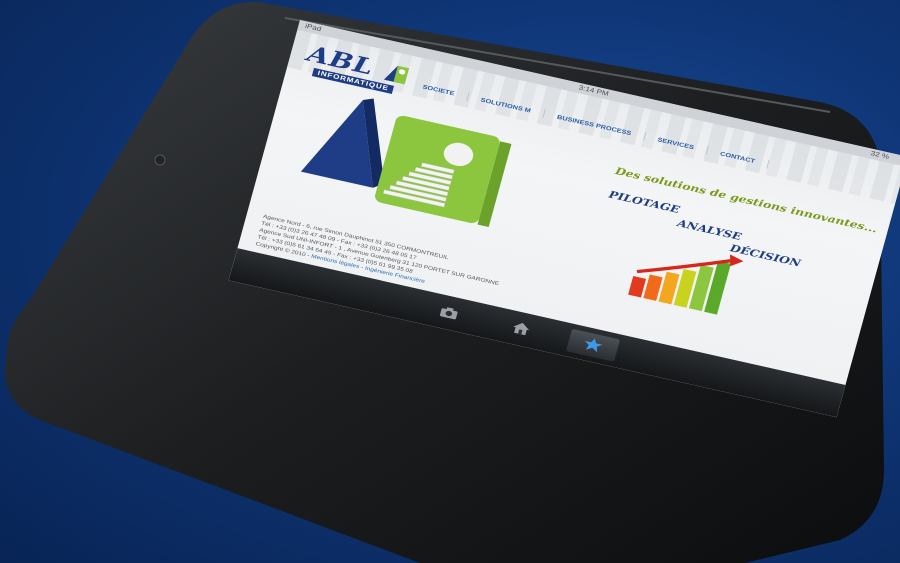 The height and width of the screenshot is (563, 900). Describe the element at coordinates (644, 202) in the screenshot. I see `keyword-pilotage: PILOTAGE` at that location.